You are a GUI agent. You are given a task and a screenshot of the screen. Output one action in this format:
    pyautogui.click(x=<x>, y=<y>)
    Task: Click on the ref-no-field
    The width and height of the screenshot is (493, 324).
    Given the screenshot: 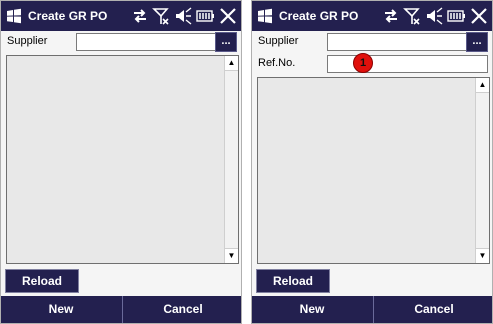 What is the action you would take?
    pyautogui.click(x=407, y=64)
    